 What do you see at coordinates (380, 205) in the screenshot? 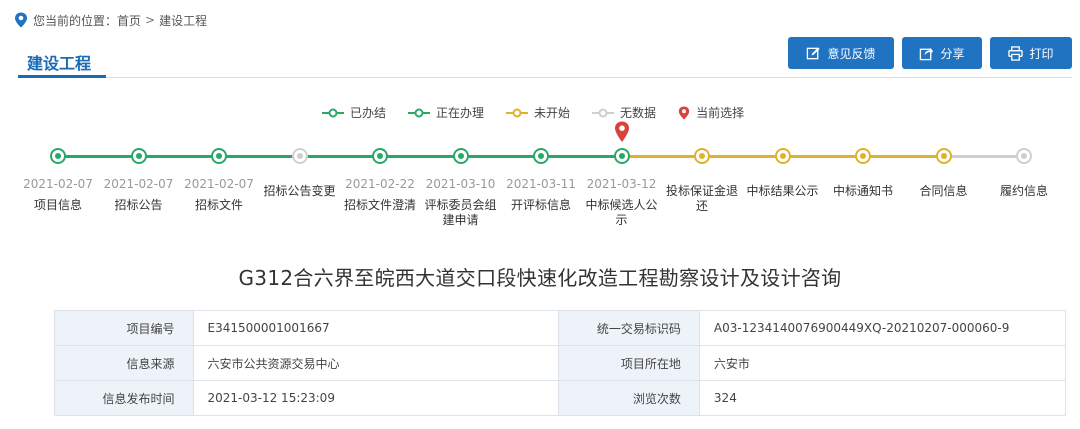
I see `timeline-step-label: 招标文件澄清` at bounding box center [380, 205].